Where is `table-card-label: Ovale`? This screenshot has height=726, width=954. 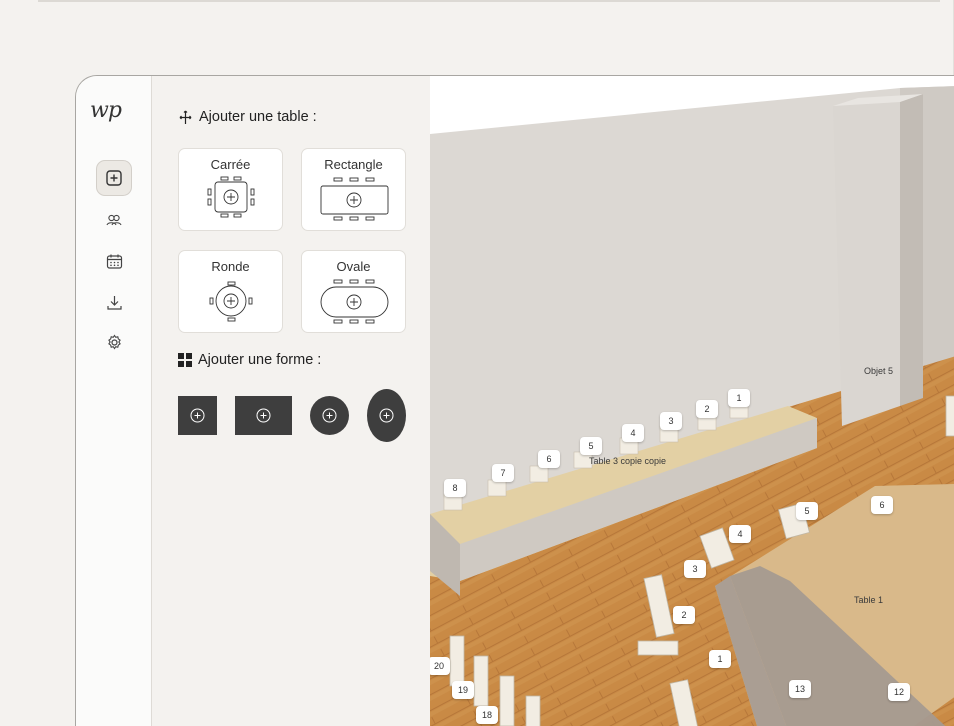
table-card-label: Ovale is located at coordinates (353, 266).